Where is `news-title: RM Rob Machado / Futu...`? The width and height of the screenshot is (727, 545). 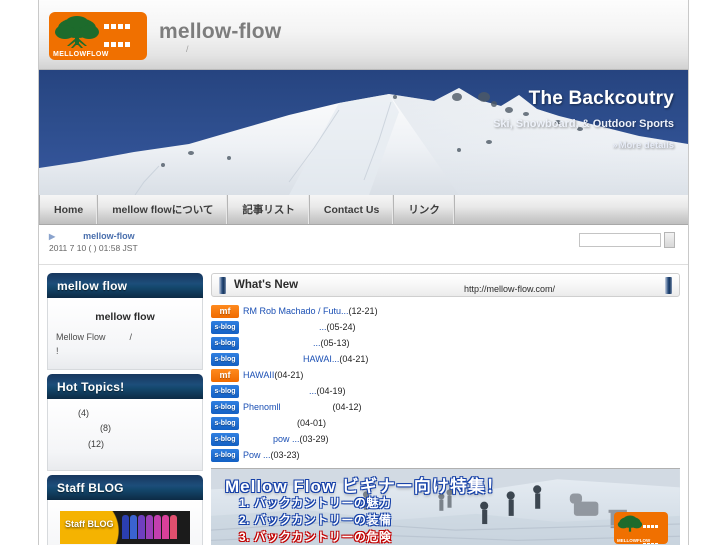
news-title: RM Rob Machado / Futu... is located at coordinates (296, 311).